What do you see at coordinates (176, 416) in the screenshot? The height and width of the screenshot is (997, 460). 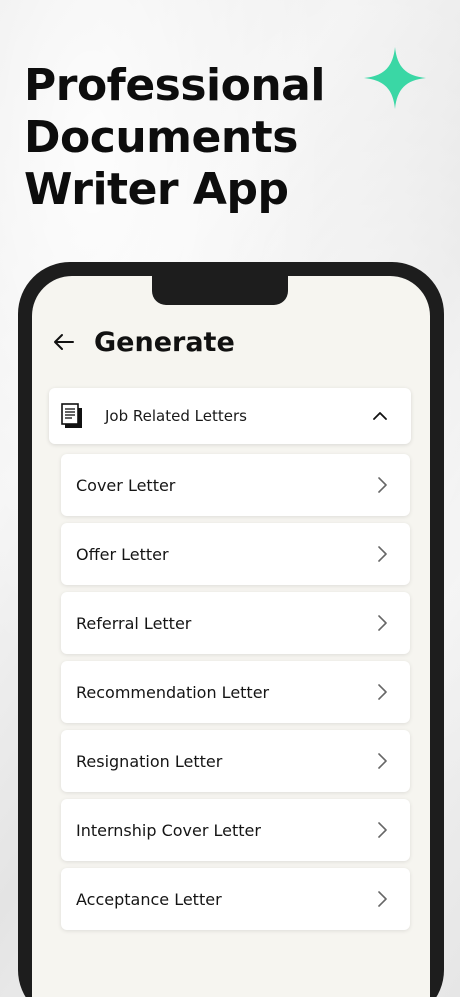 I see `category-label: Job Related Letters` at bounding box center [176, 416].